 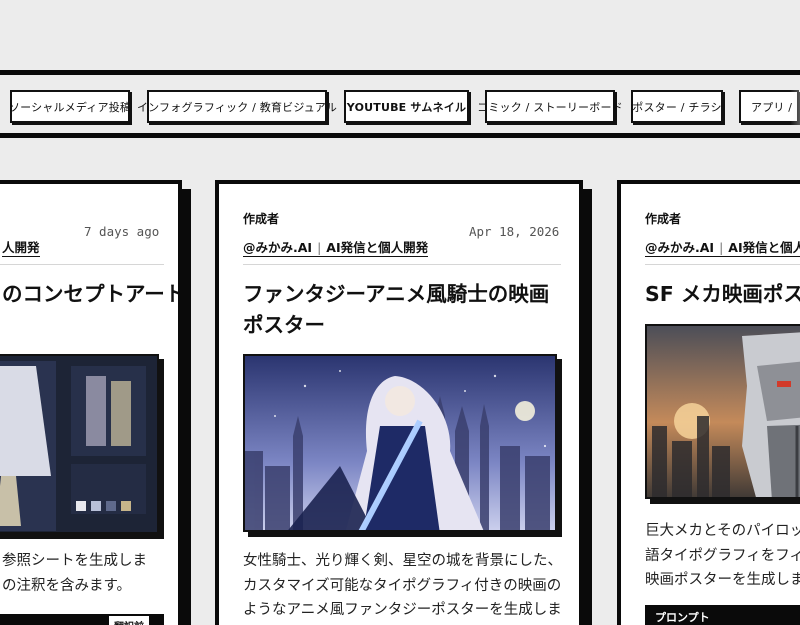 I want to click on concept-sheet-illustration, so click(x=78, y=444).